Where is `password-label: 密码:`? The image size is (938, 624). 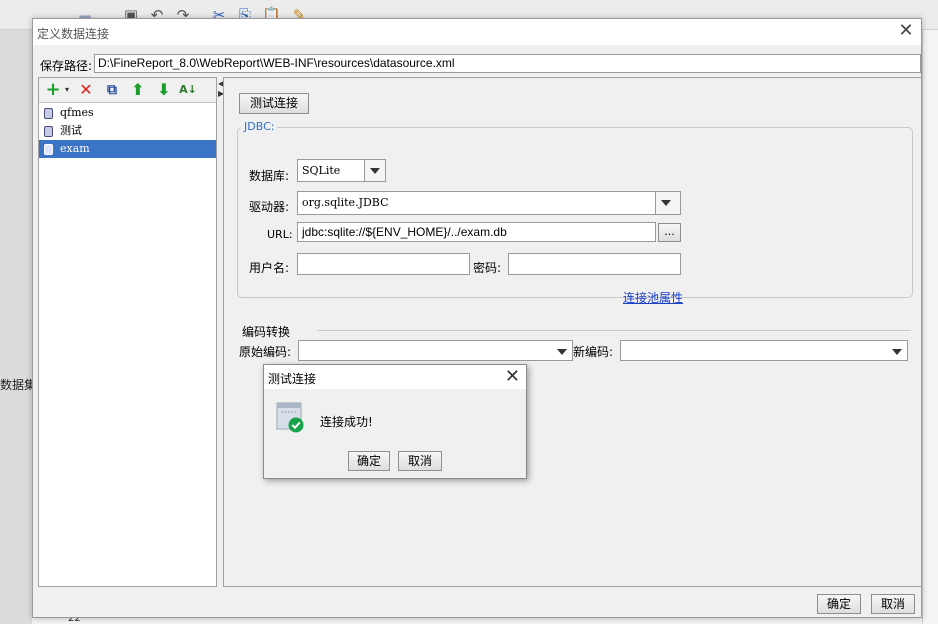 password-label: 密码: is located at coordinates (487, 268).